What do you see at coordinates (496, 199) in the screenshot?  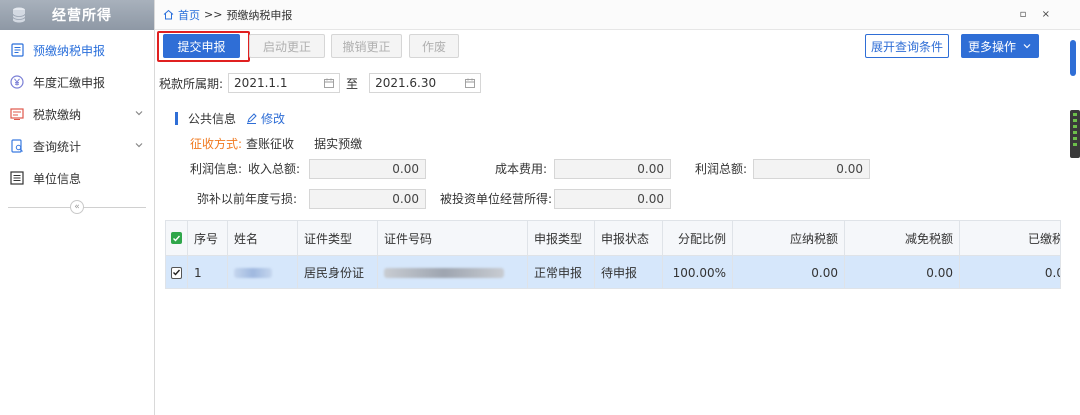 I see `investee-income-label: 被投资单位经营所得:` at bounding box center [496, 199].